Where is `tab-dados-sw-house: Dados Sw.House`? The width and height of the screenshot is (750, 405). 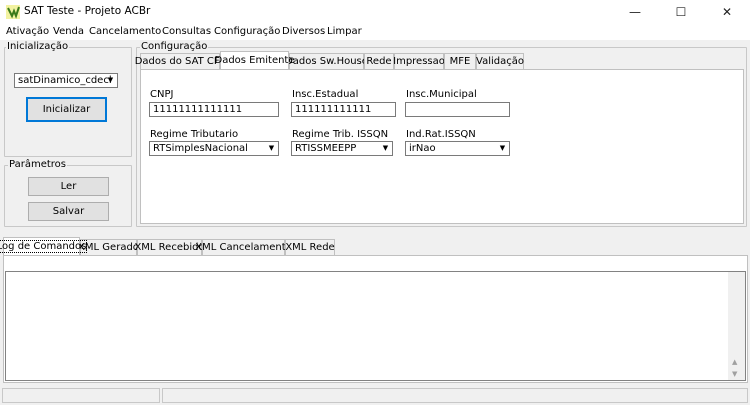
tab-dados-sw-house: Dados Sw.House is located at coordinates (326, 61).